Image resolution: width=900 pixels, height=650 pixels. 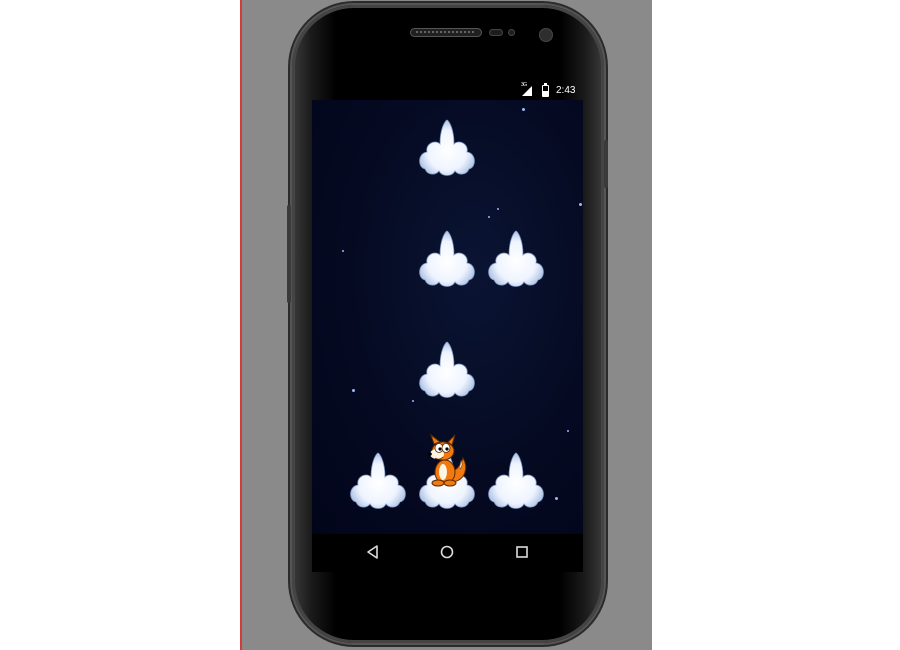 I want to click on home-circle-icon, so click(x=447, y=552).